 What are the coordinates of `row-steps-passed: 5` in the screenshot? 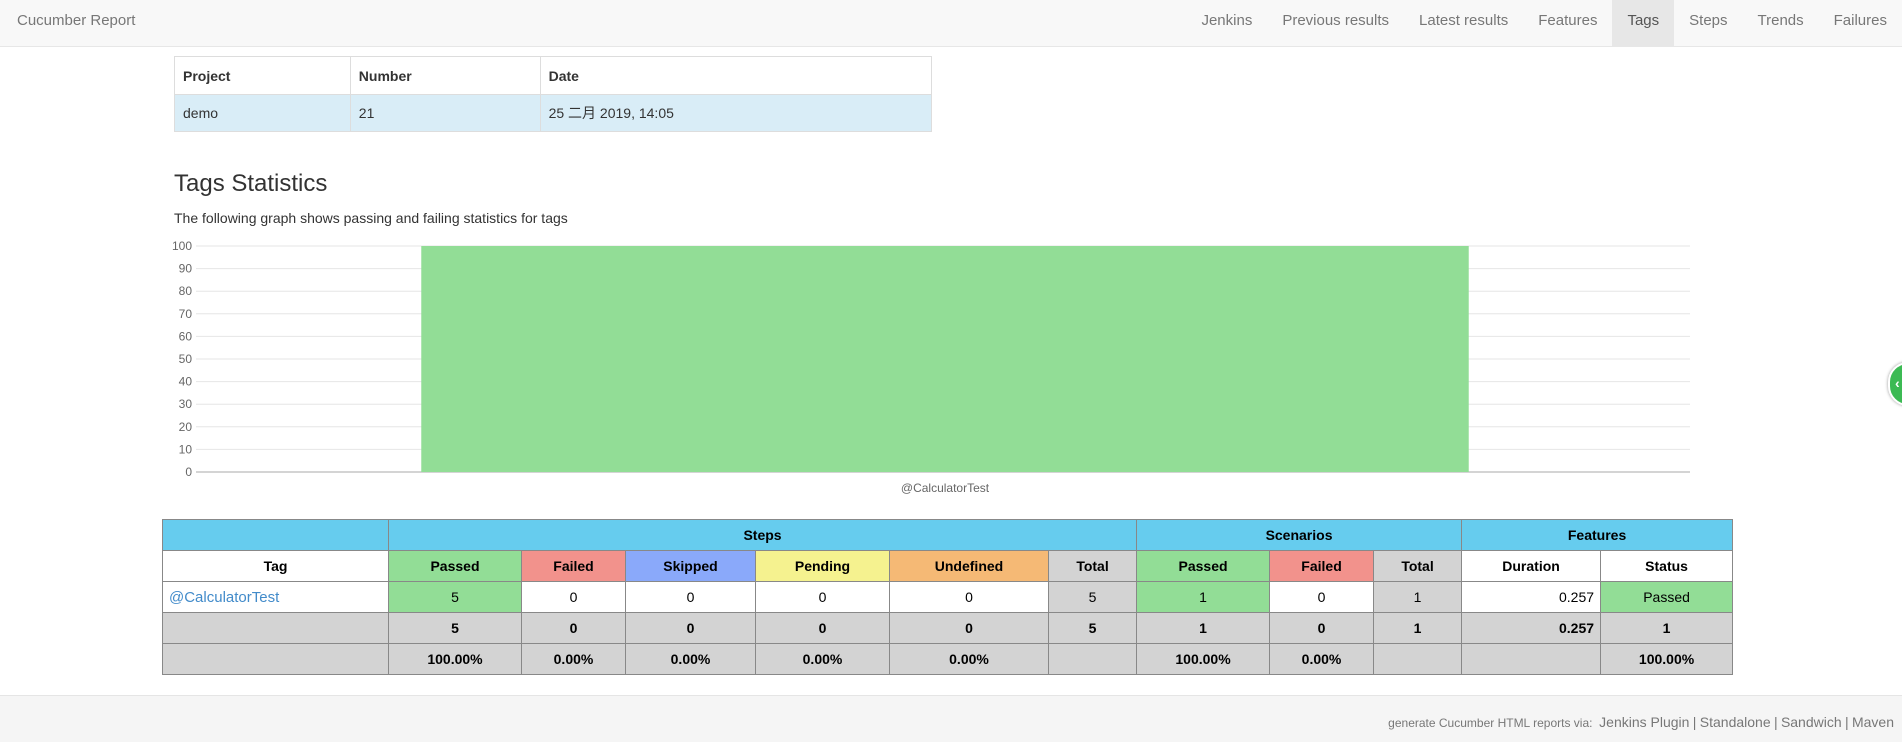 It's located at (455, 597).